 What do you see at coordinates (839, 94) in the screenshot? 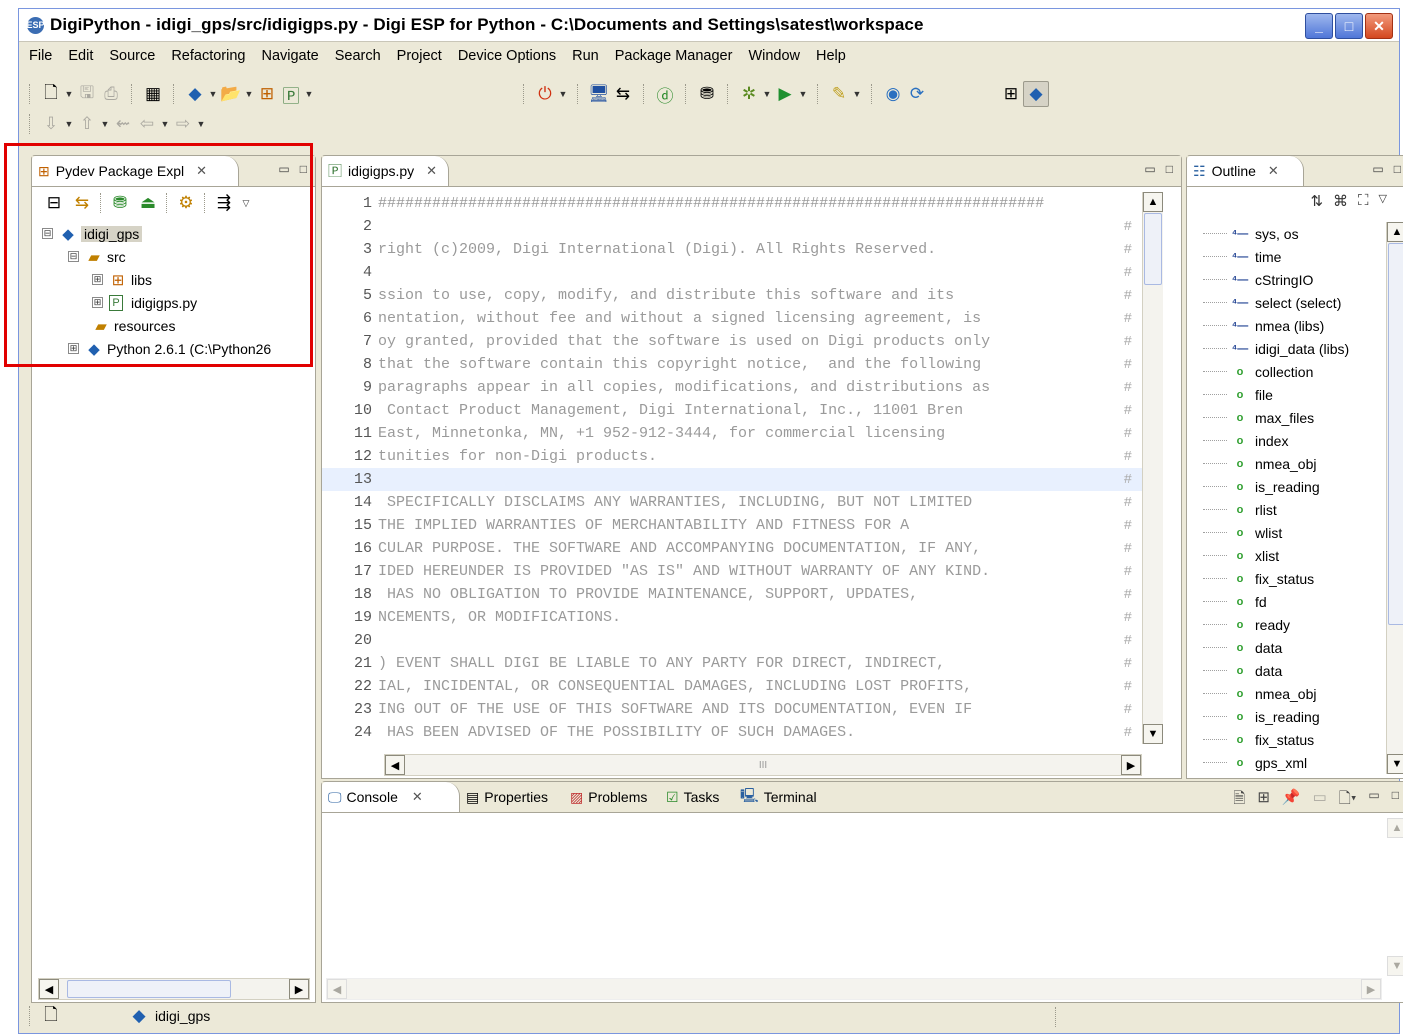
I see `external-tools-icon: ✎` at bounding box center [839, 94].